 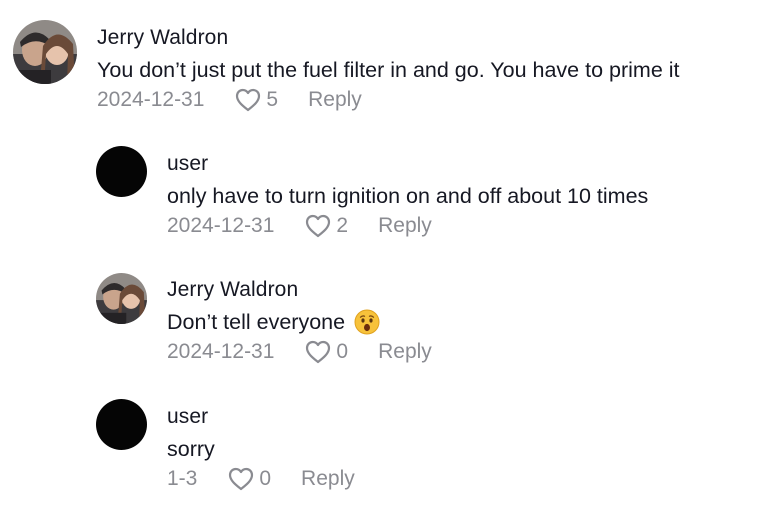 I want to click on comment-meta: 1-3 0 Reply, so click(x=261, y=479).